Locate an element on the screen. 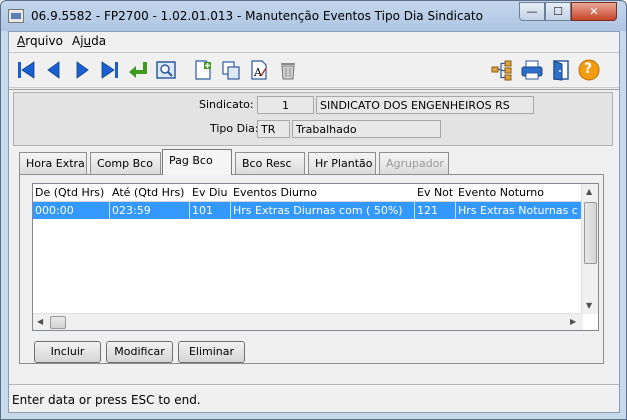 The width and height of the screenshot is (627, 420). first-record-button is located at coordinates (26, 70).